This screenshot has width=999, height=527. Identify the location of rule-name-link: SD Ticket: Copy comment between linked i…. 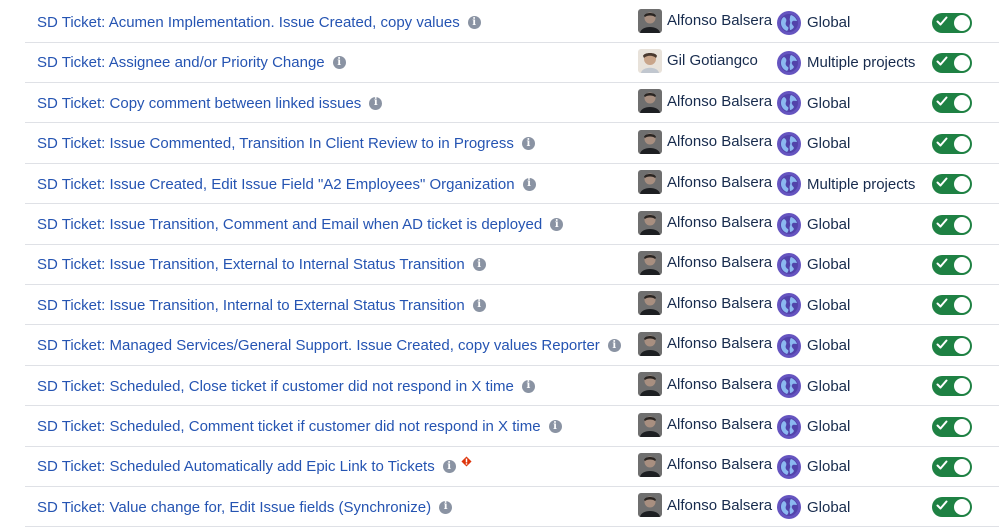
(199, 103).